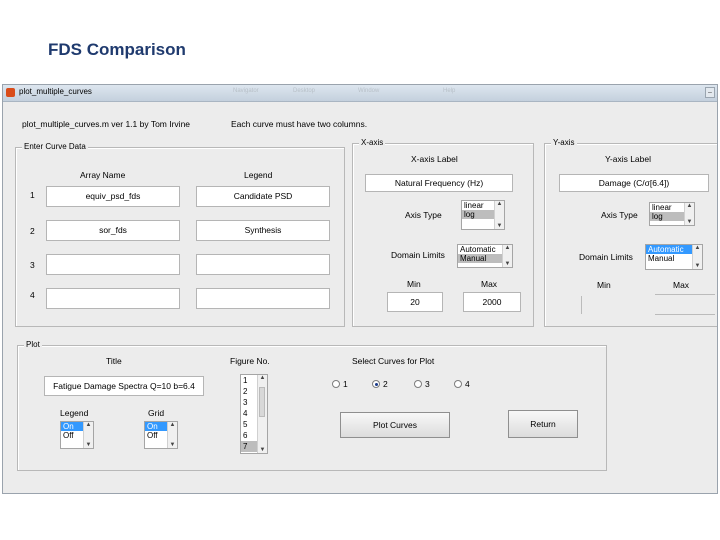 The height and width of the screenshot is (540, 720). What do you see at coordinates (117, 49) in the screenshot?
I see `slide-title: FDS Comparison` at bounding box center [117, 49].